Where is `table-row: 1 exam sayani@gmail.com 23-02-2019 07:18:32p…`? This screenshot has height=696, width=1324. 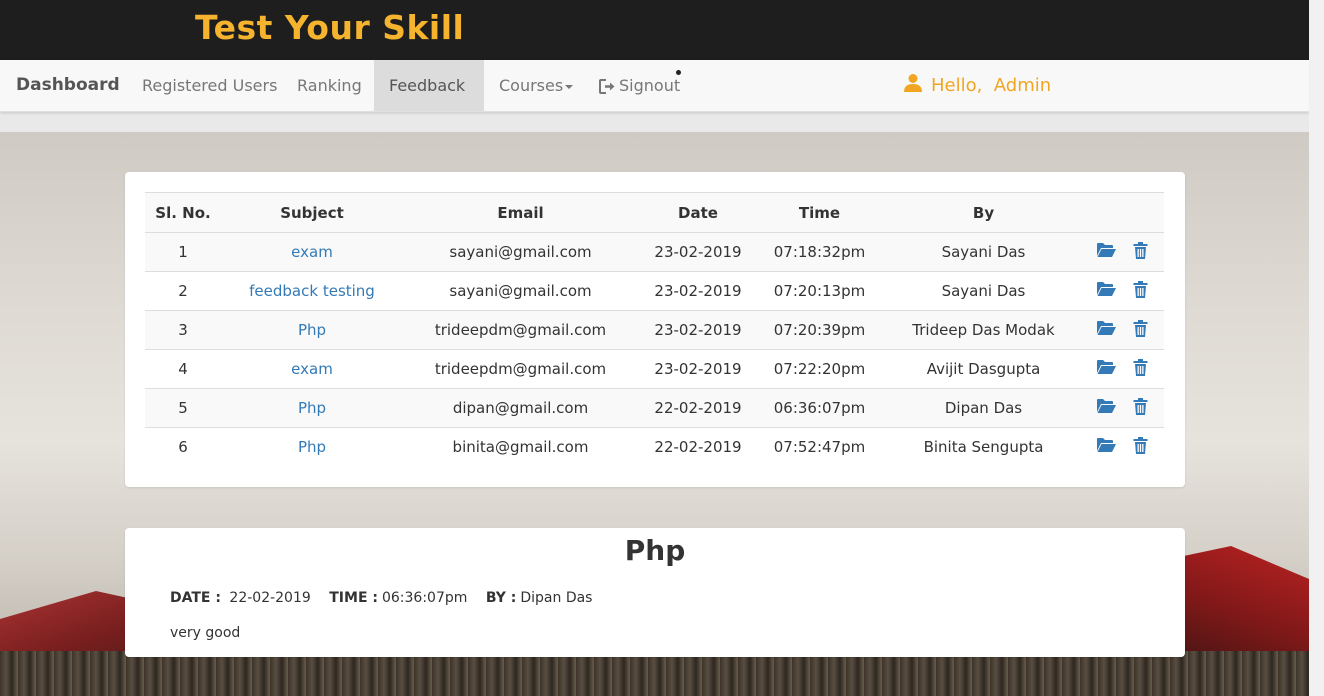
table-row: 1 exam sayani@gmail.com 23-02-2019 07:18:32p… is located at coordinates (654, 252).